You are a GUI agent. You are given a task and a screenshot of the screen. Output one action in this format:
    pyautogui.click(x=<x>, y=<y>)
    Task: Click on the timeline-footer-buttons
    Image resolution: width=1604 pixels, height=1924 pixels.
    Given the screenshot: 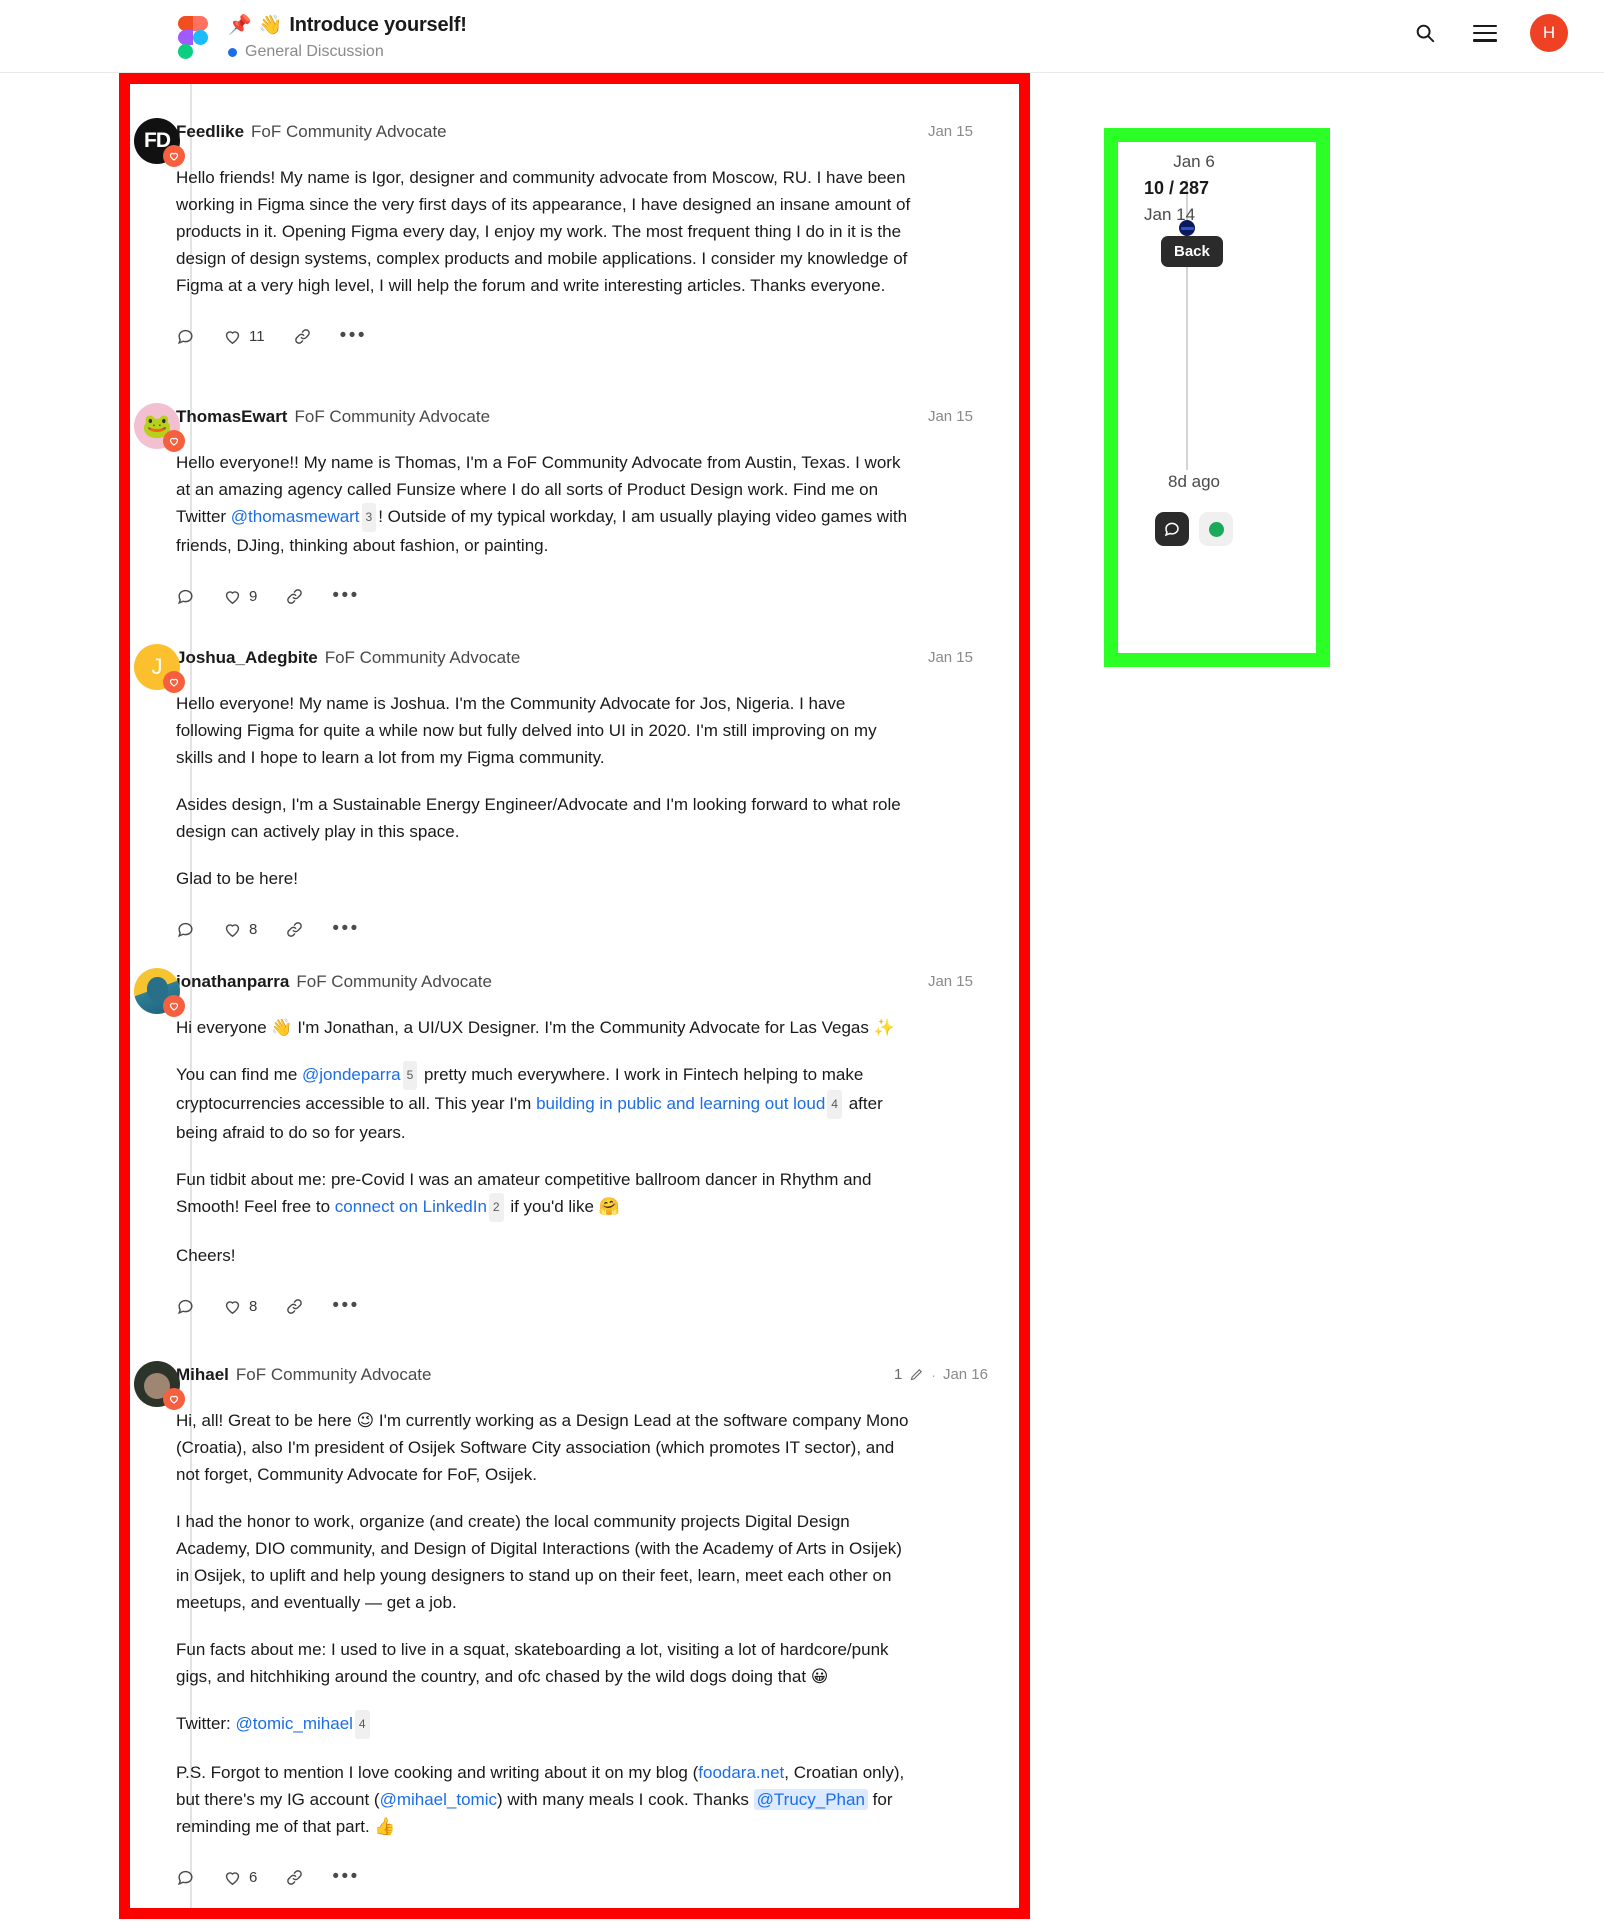 What is the action you would take?
    pyautogui.click(x=1194, y=529)
    